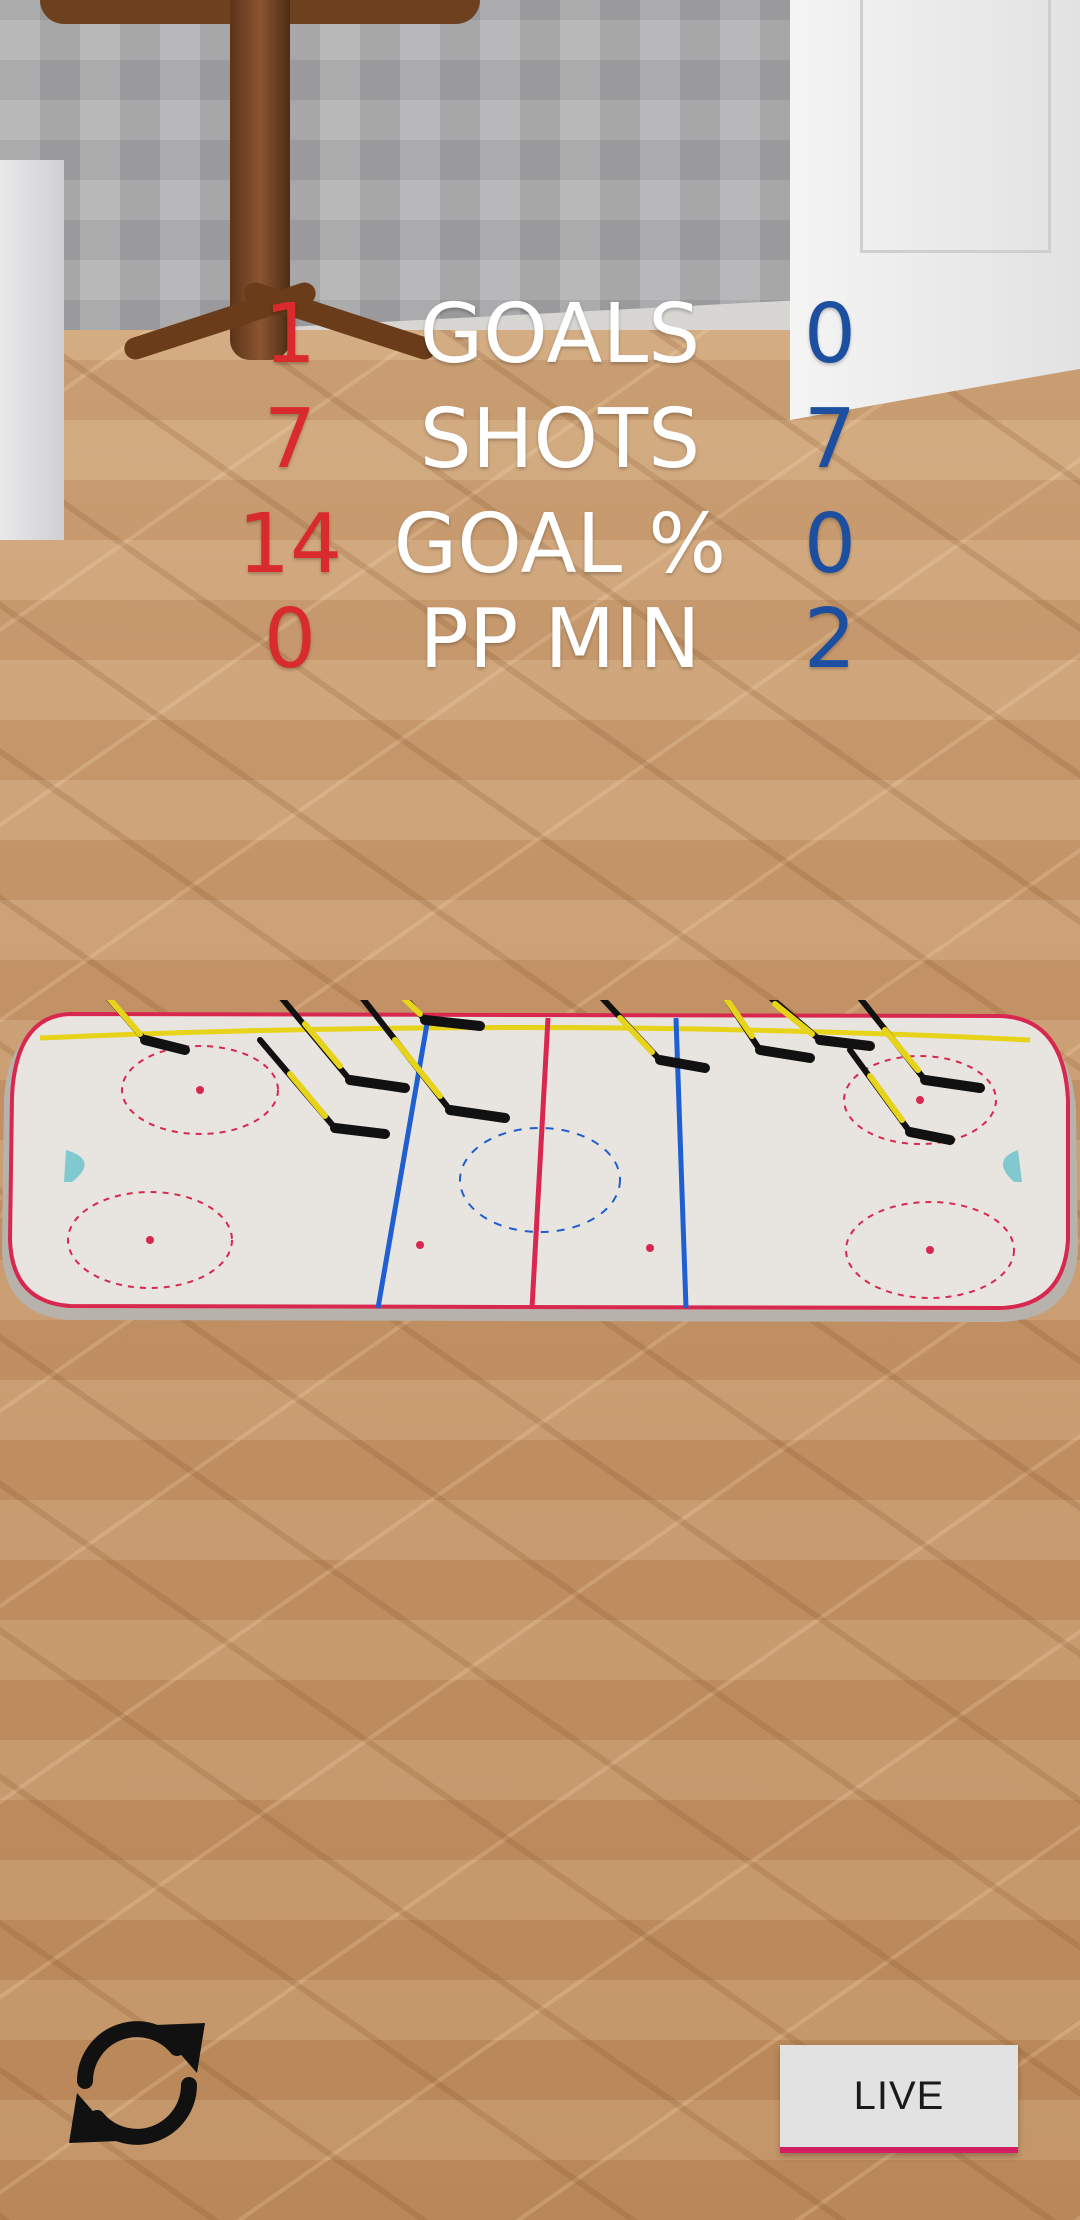 This screenshot has width=1080, height=2220. Describe the element at coordinates (560, 334) in the screenshot. I see `goals-label: GOALS` at that location.